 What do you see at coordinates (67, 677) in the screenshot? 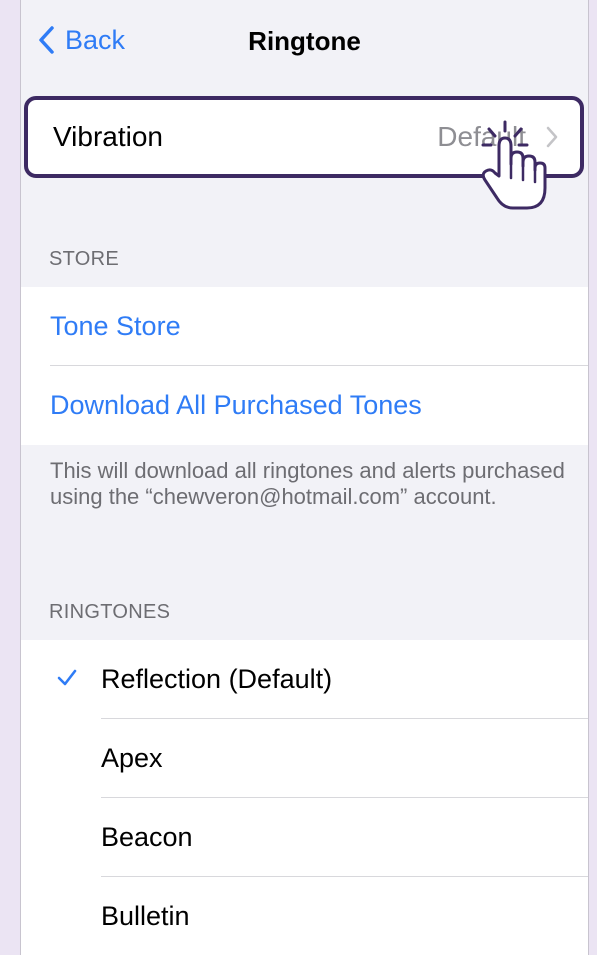
I see `checkmark-icon` at bounding box center [67, 677].